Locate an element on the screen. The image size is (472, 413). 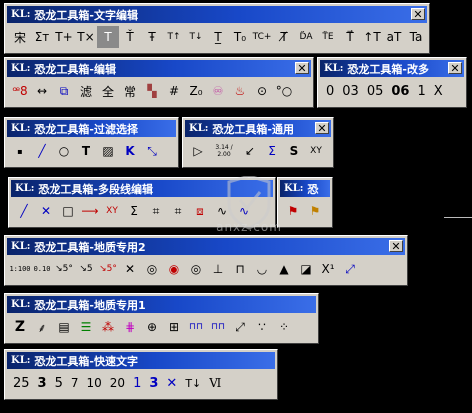
target-button-2: ◉ is located at coordinates (174, 269).